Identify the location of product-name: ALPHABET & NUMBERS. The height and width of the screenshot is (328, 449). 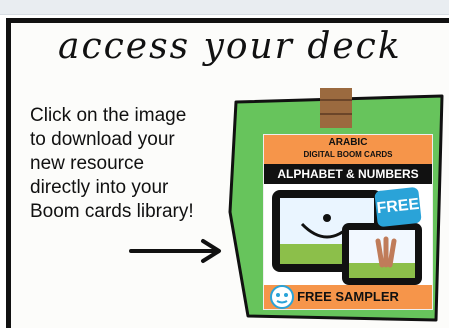
(348, 174).